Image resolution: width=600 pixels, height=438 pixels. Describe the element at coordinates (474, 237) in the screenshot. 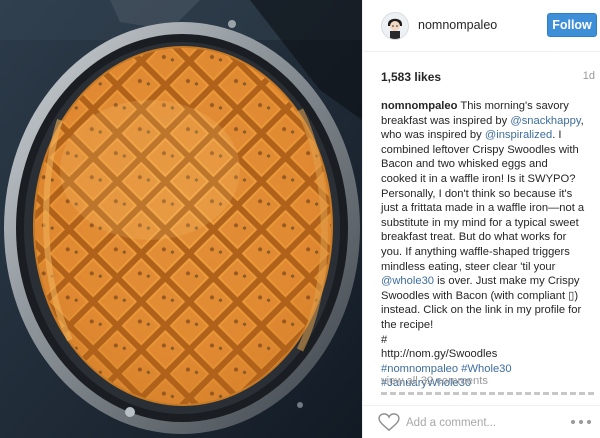

I see `caption-text: breakfast treat. But do what works for` at that location.